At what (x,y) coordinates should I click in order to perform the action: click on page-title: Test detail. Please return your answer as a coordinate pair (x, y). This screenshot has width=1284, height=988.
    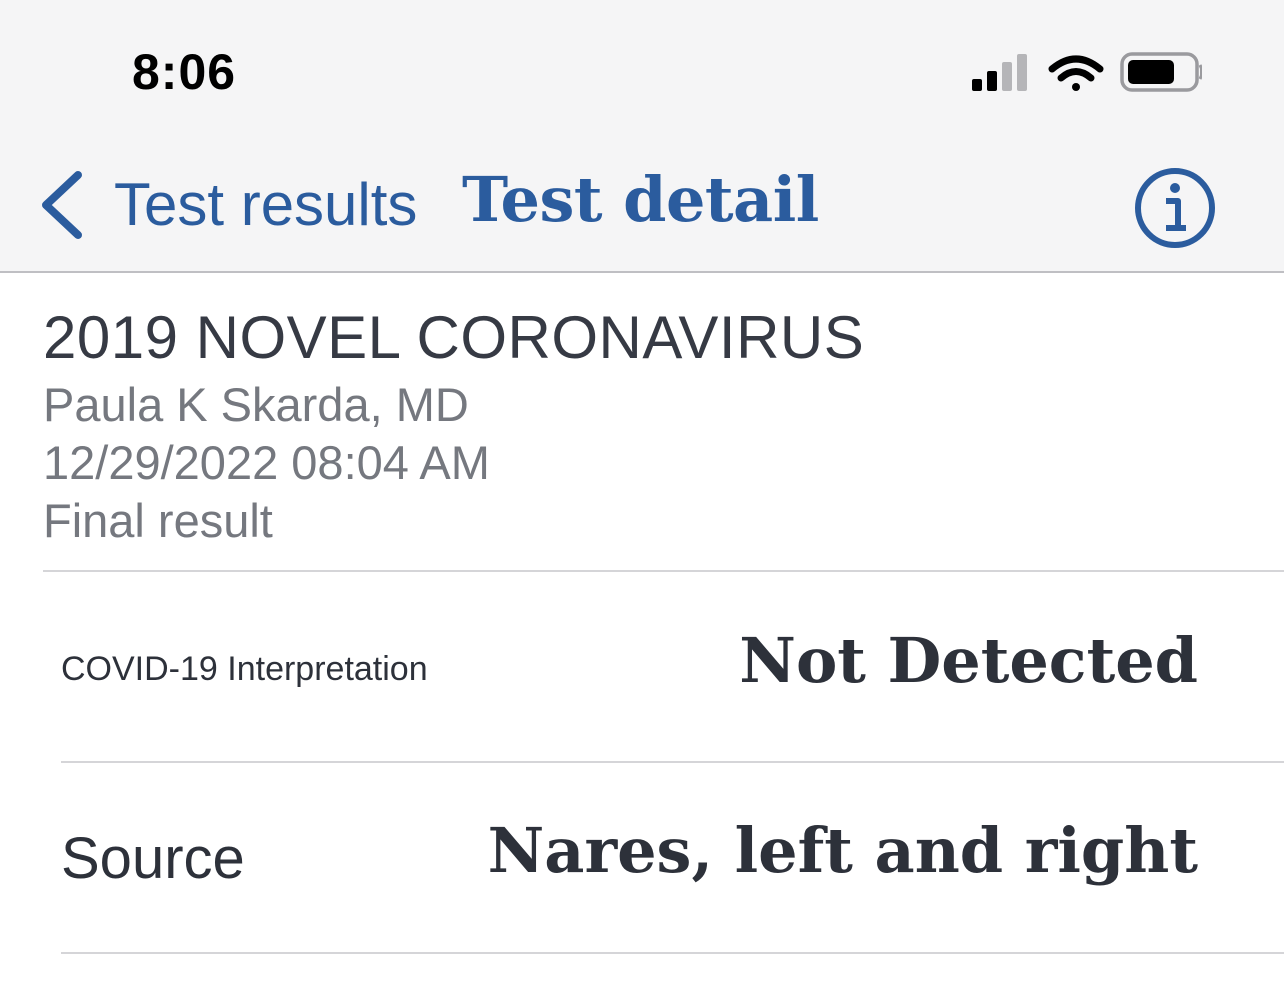
    Looking at the image, I should click on (640, 199).